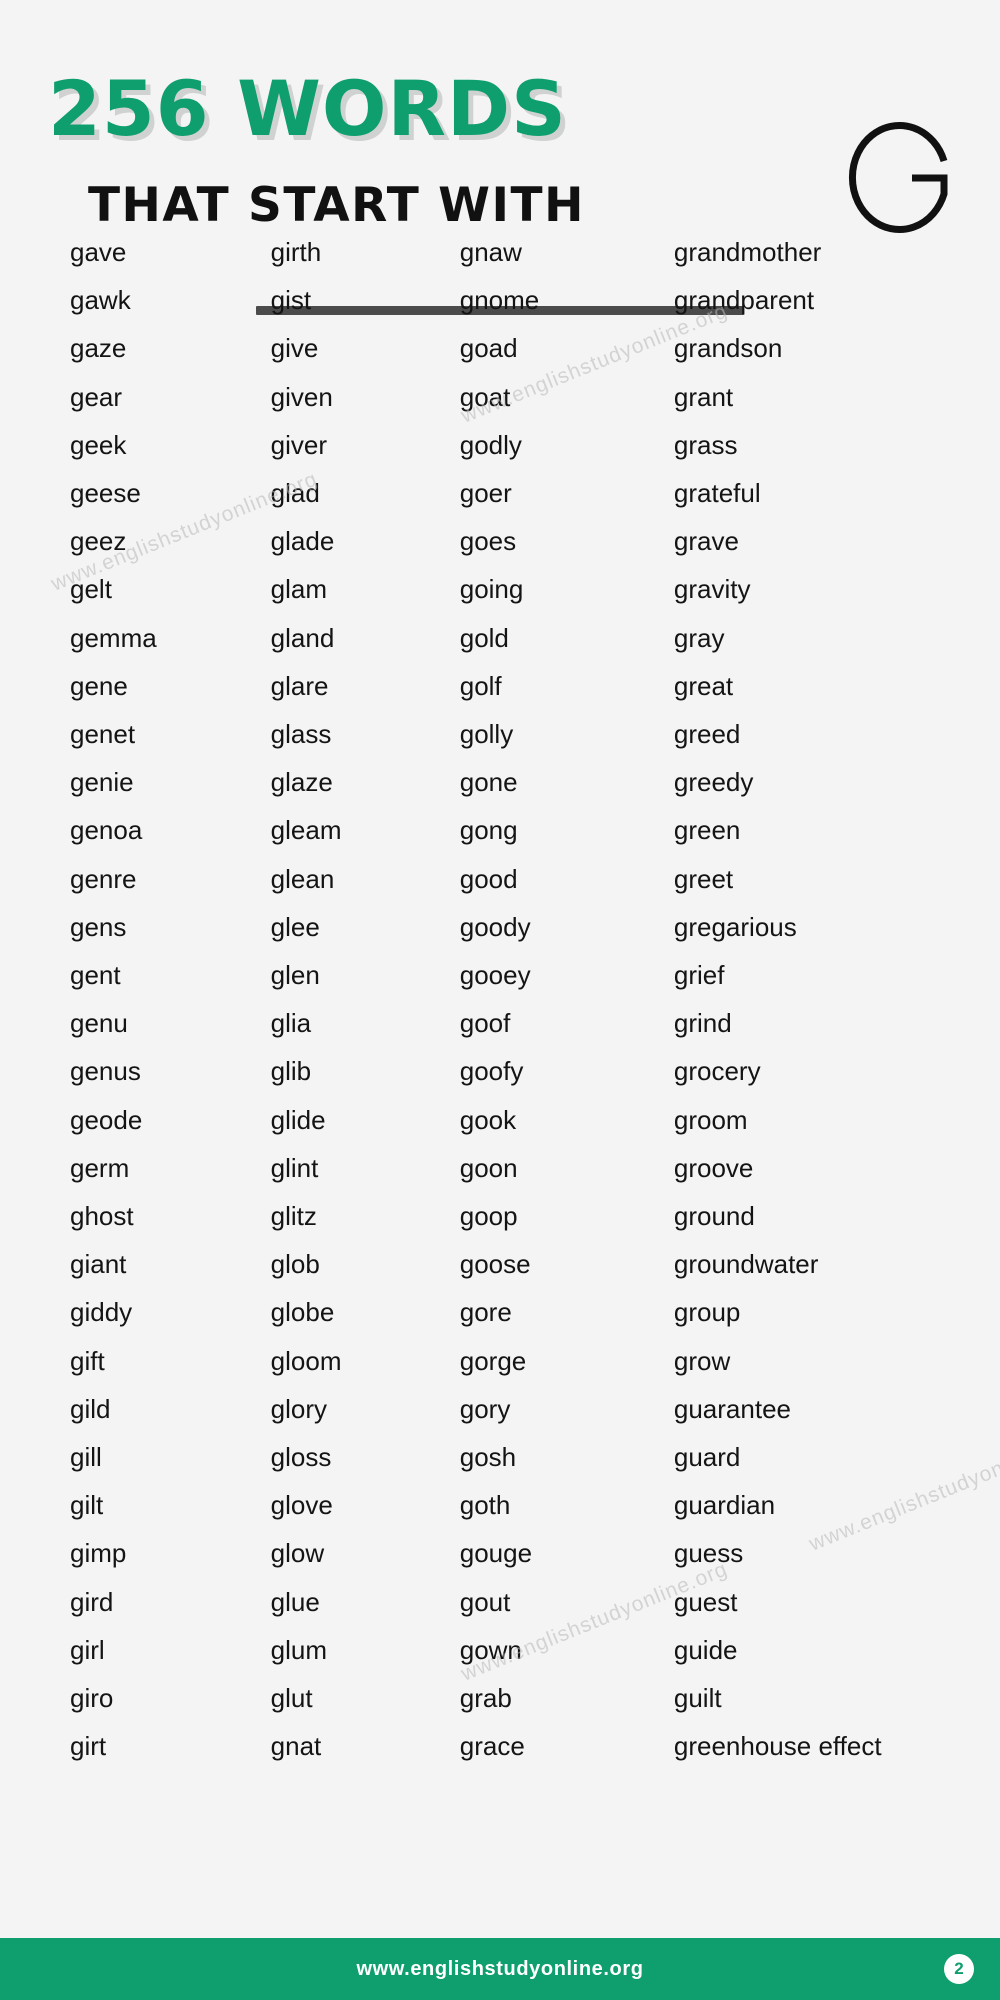  Describe the element at coordinates (98, 541) in the screenshot. I see `word-item: geez` at that location.